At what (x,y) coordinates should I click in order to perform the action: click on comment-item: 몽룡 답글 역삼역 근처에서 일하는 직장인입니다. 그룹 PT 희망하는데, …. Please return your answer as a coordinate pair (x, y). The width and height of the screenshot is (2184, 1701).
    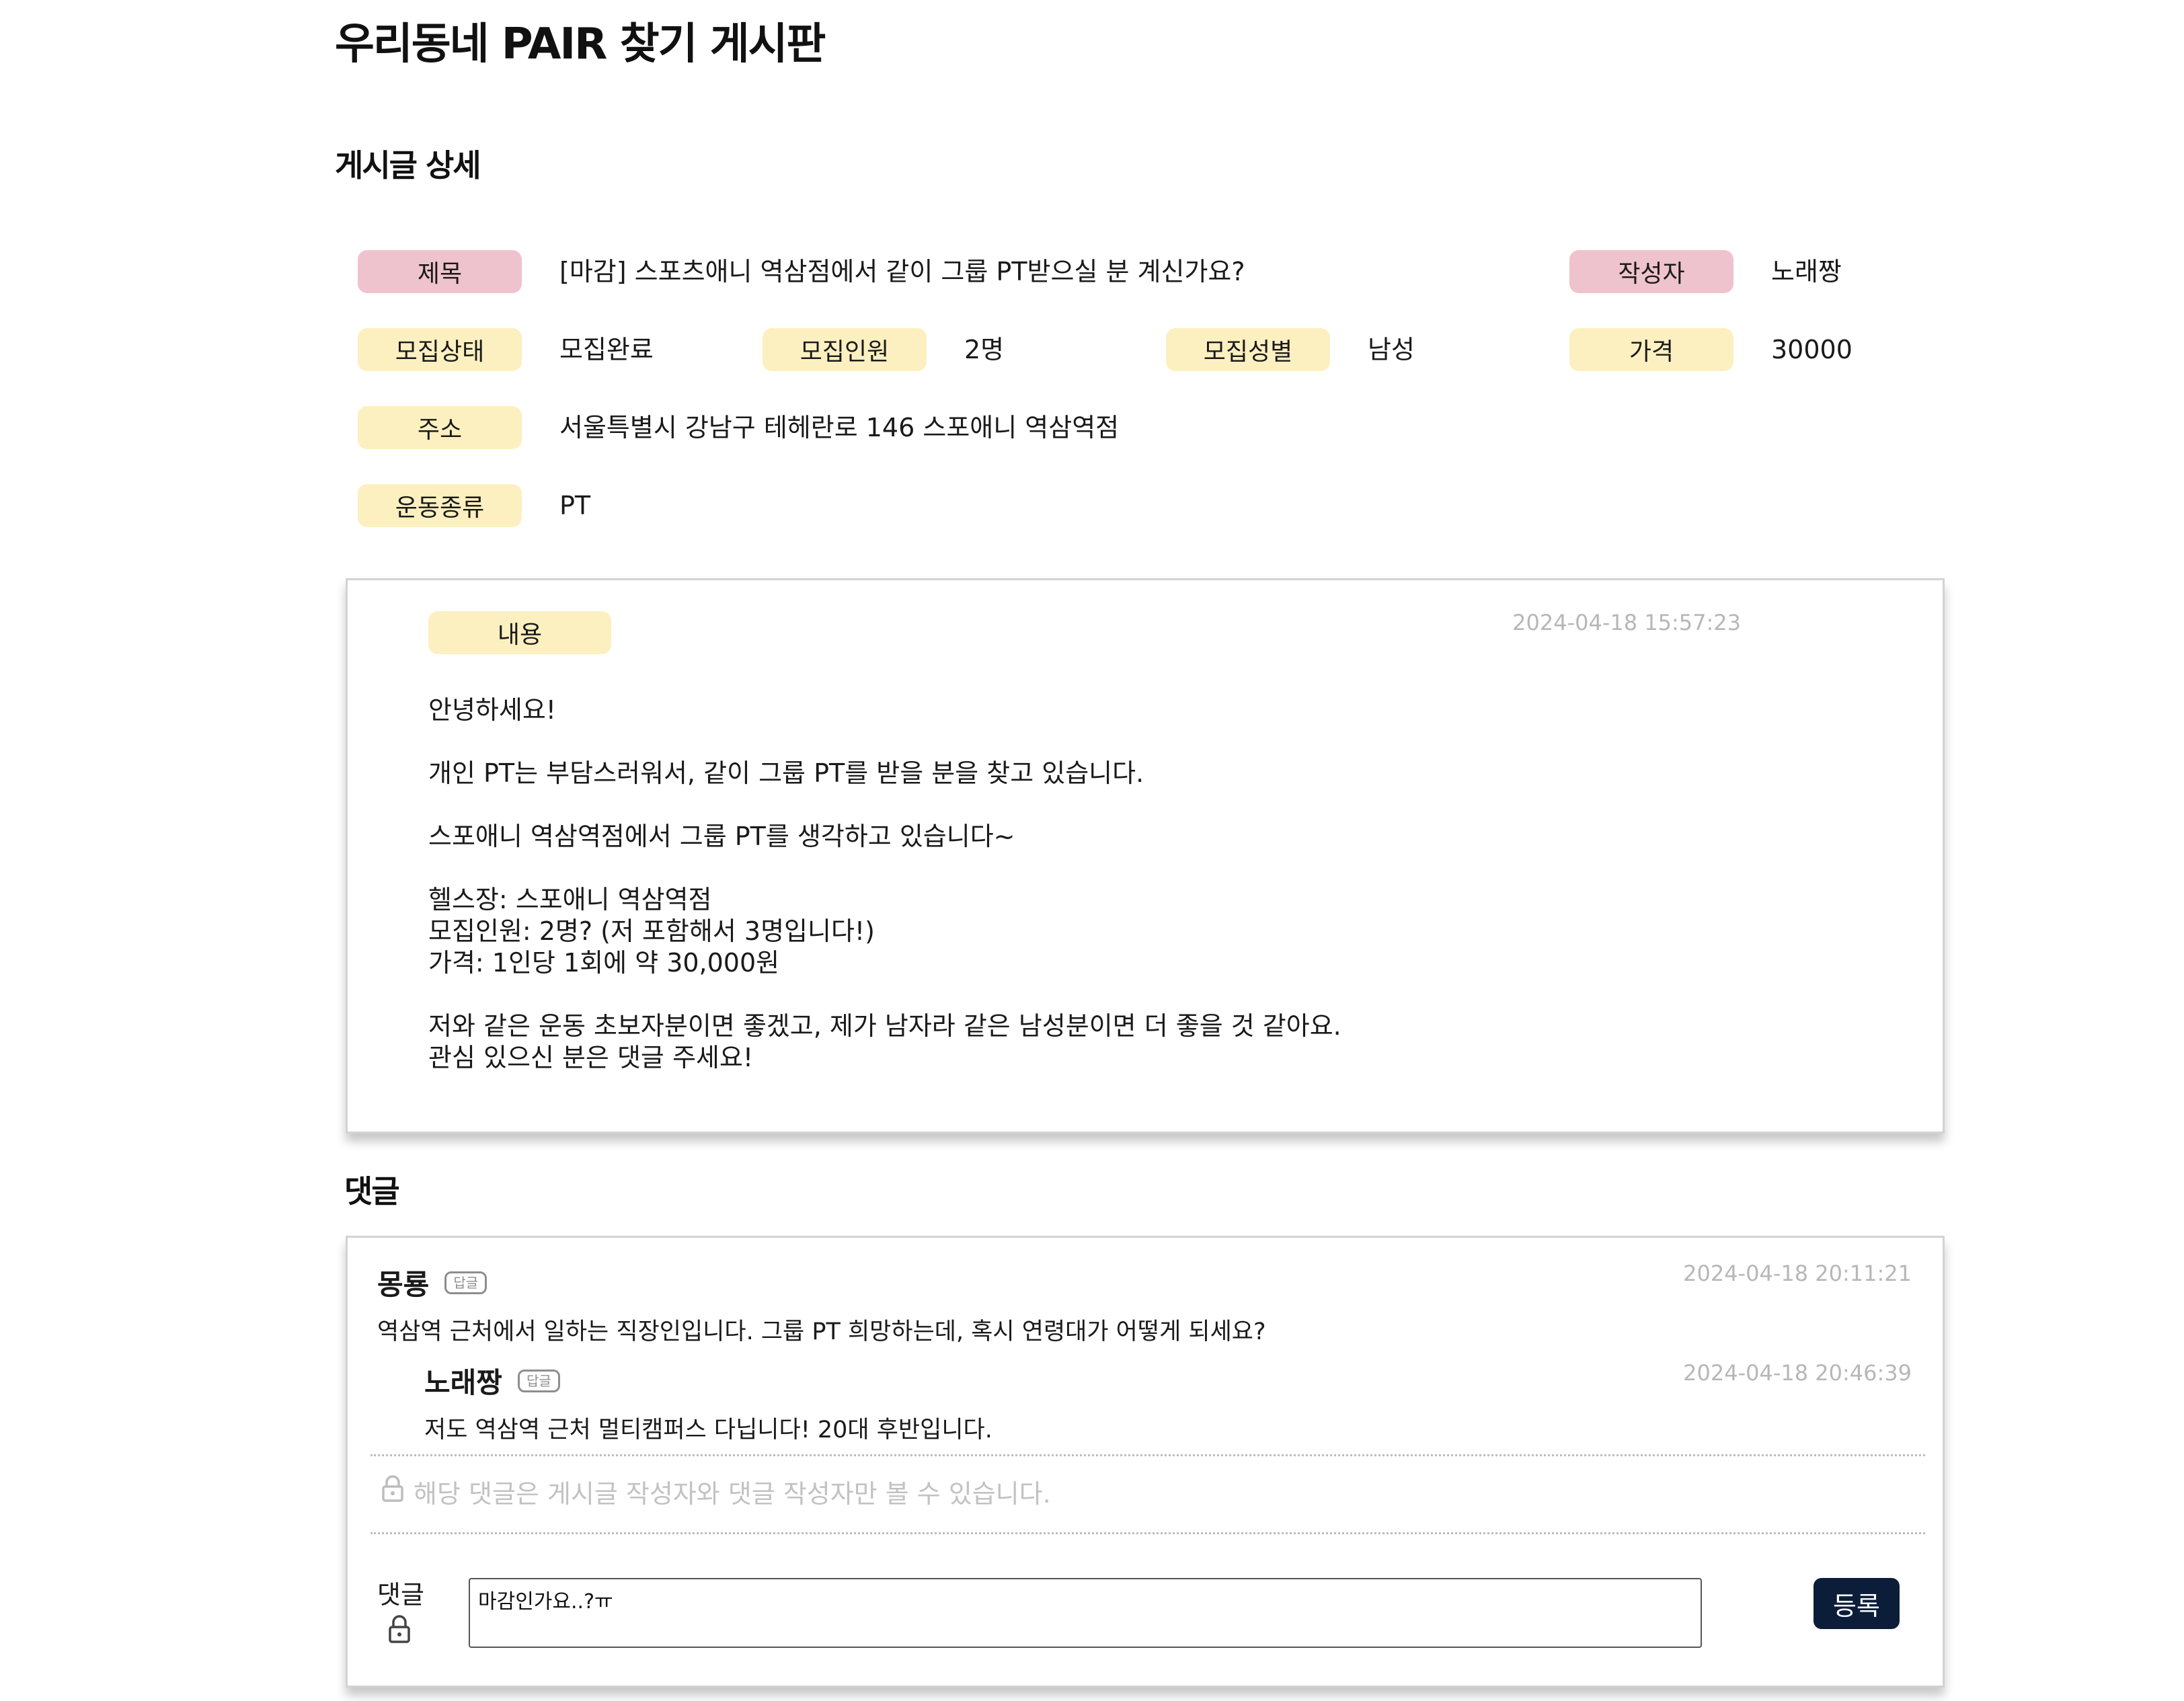
    Looking at the image, I should click on (821, 1304).